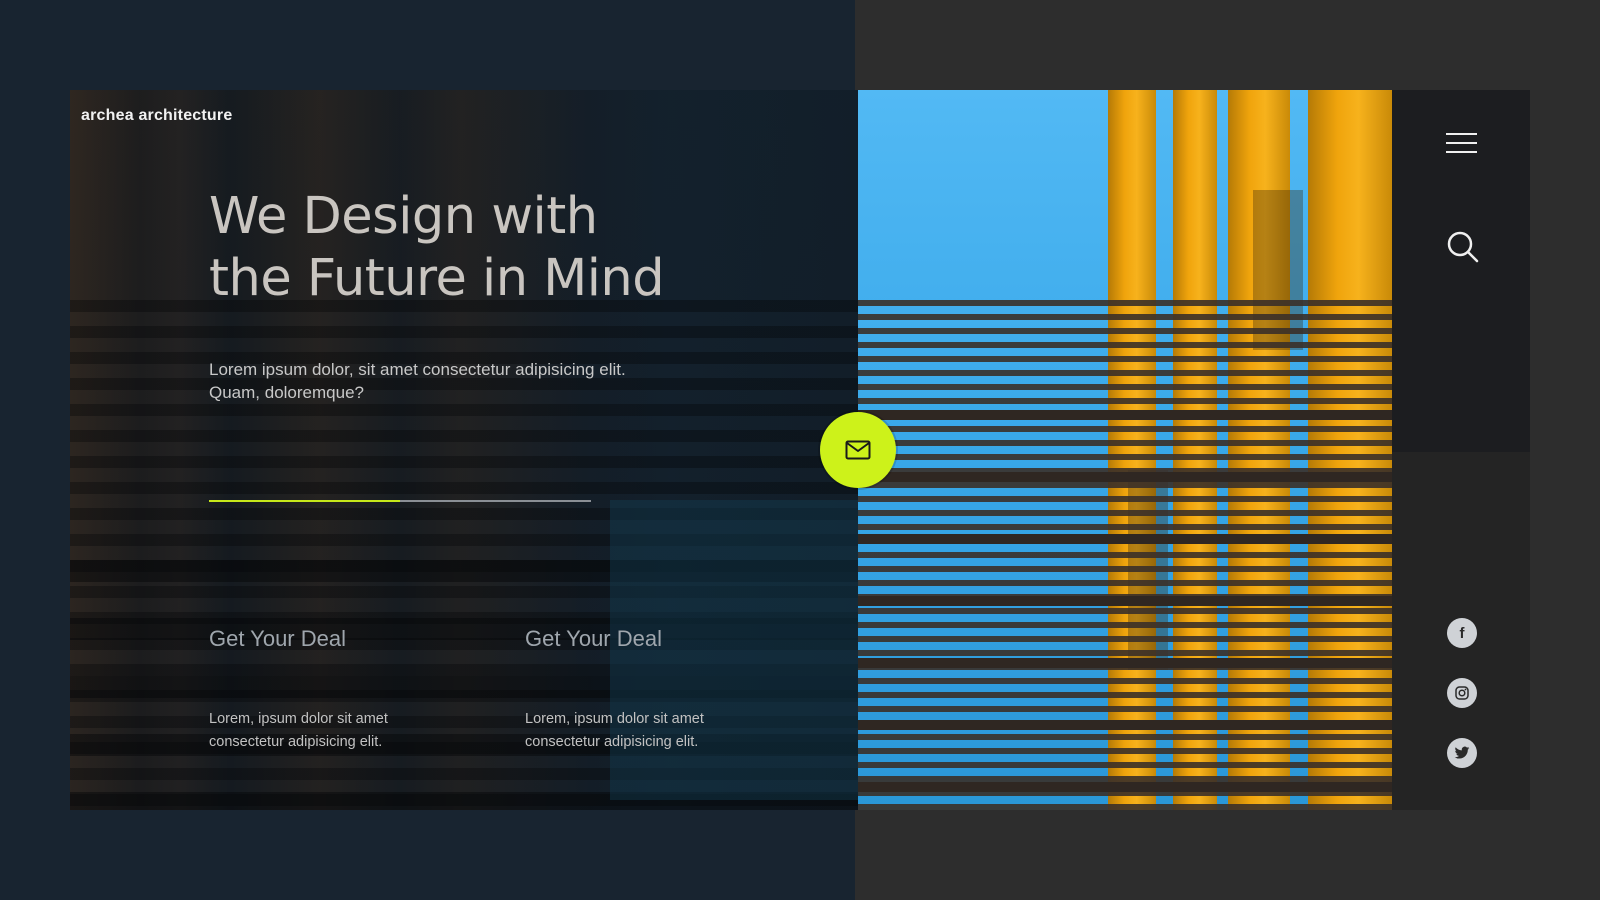 The width and height of the screenshot is (1600, 900). I want to click on contact-mail-button, so click(858, 450).